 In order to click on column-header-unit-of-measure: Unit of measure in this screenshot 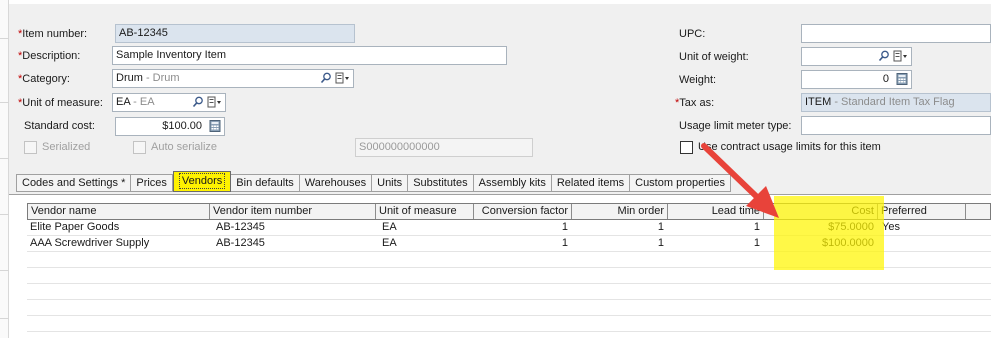, I will do `click(425, 211)`.